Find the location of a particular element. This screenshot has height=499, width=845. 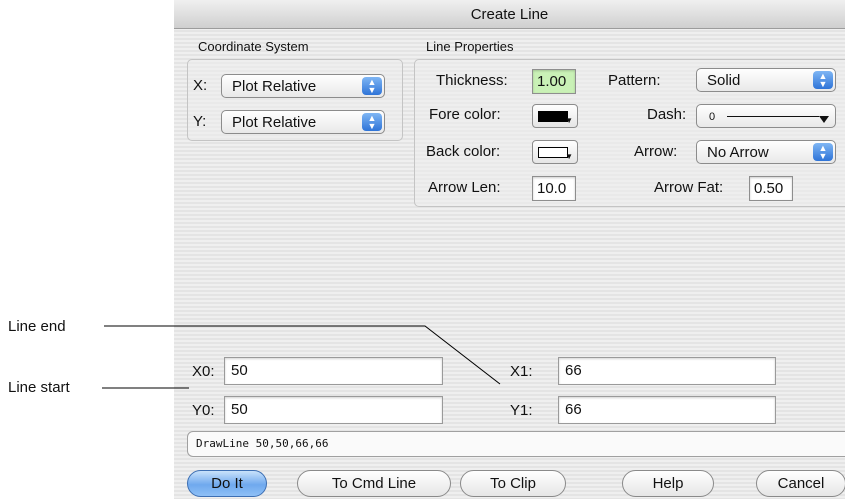

title-bar: Create Line is located at coordinates (509, 14).